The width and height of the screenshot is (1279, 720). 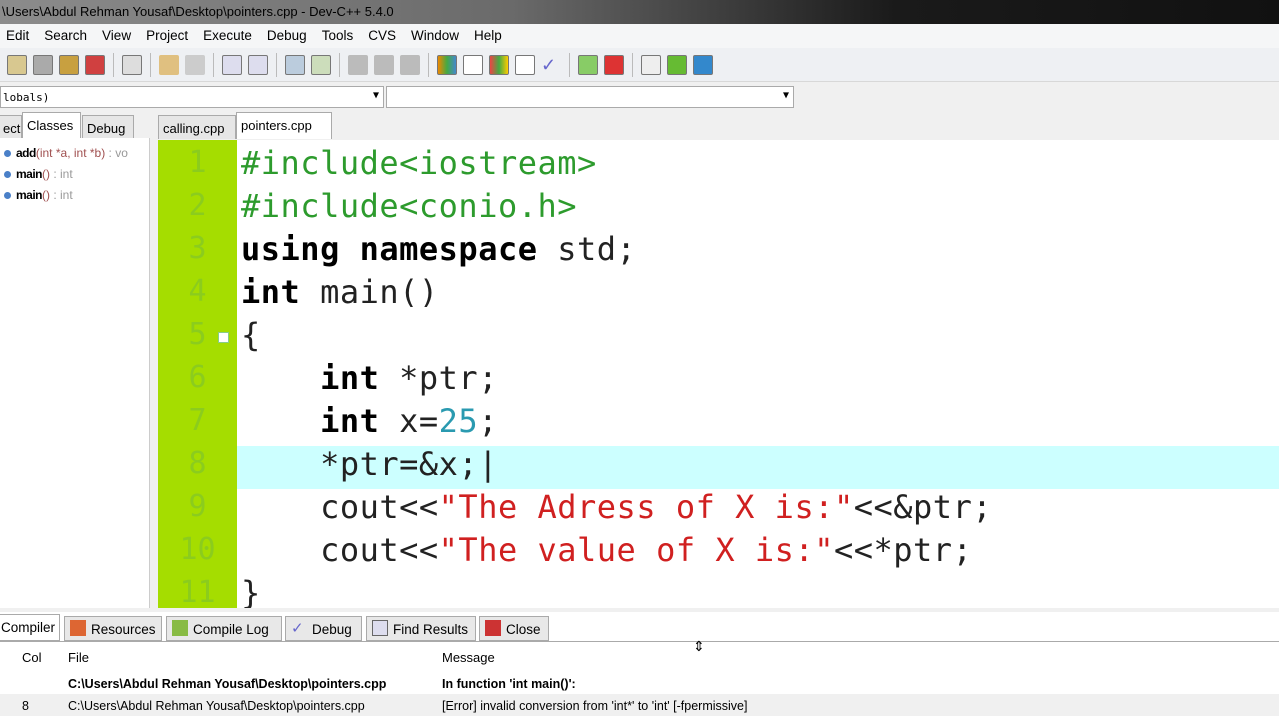 What do you see at coordinates (409, 378) in the screenshot?
I see `code-line: int *ptr;` at bounding box center [409, 378].